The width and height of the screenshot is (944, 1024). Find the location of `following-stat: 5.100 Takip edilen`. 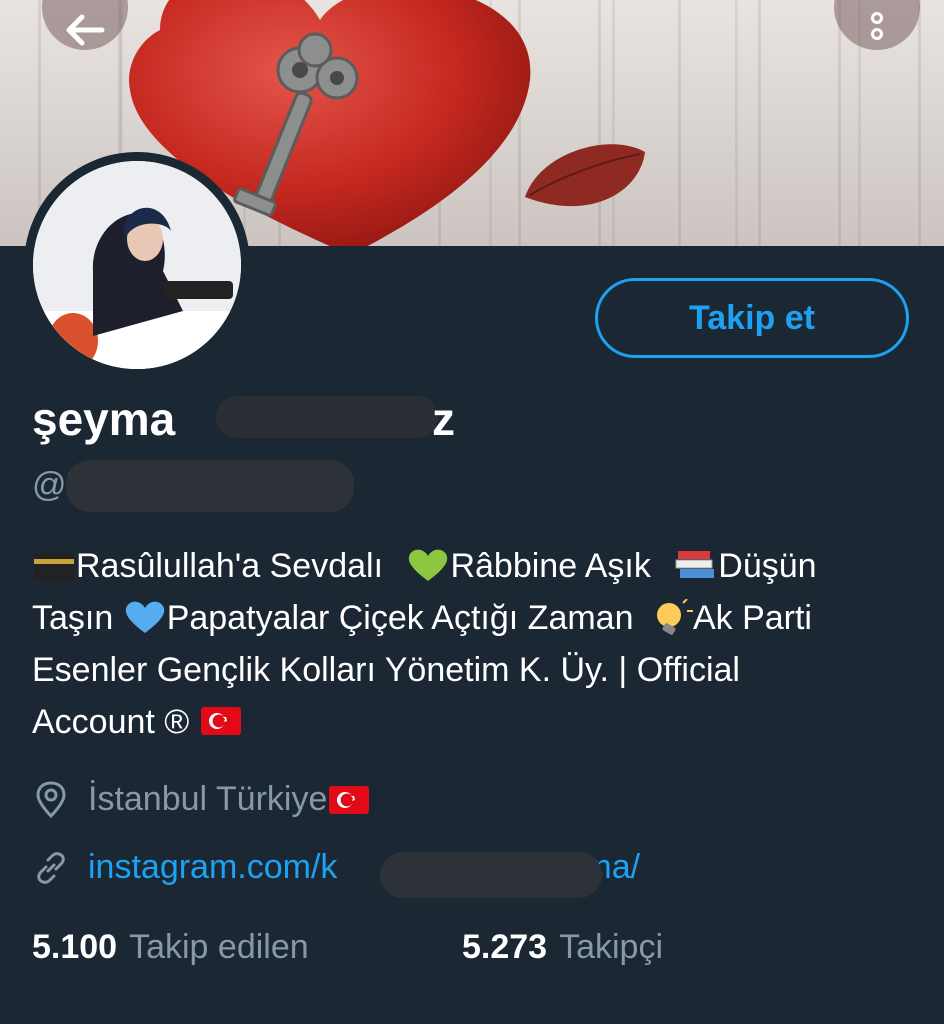

following-stat: 5.100 Takip edilen is located at coordinates (247, 947).